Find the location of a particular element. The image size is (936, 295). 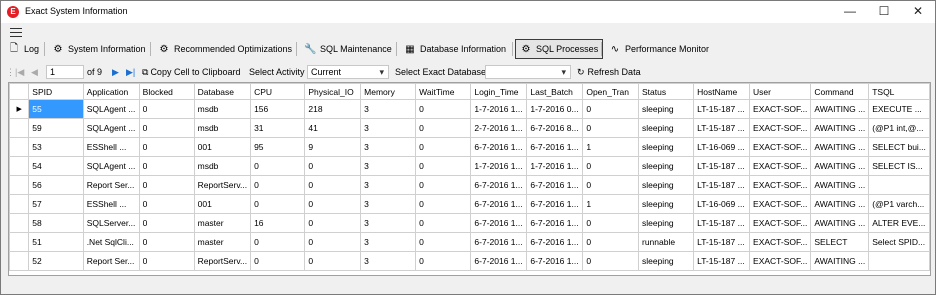

table-cell: runnable is located at coordinates (666, 242).